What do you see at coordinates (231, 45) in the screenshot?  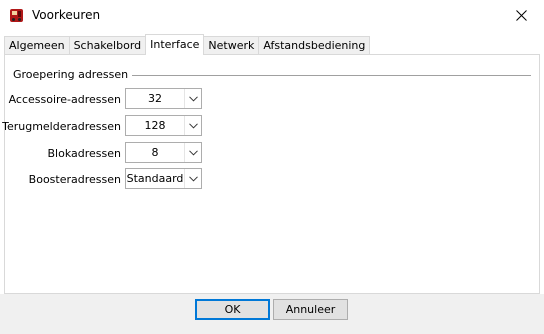 I see `tab-netwerk: Netwerk` at bounding box center [231, 45].